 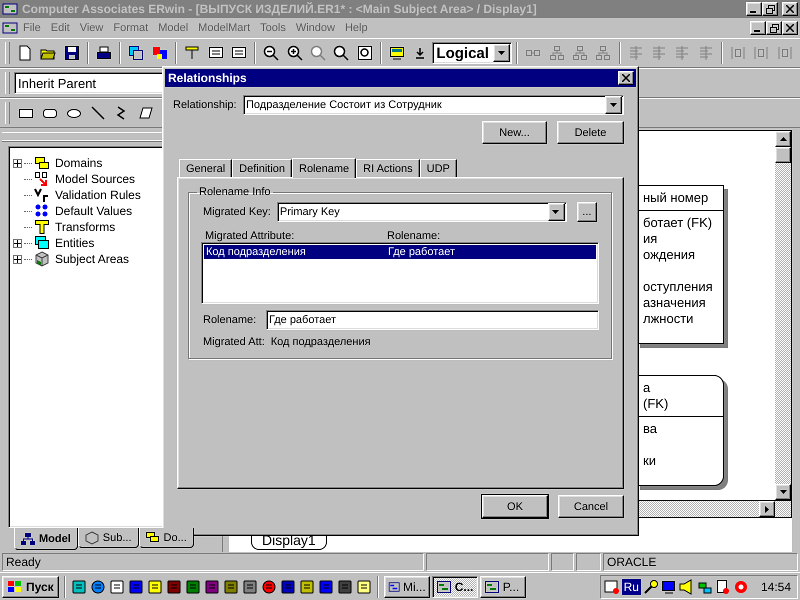 I want to click on entity-attribute: лжности, so click(x=668, y=319).